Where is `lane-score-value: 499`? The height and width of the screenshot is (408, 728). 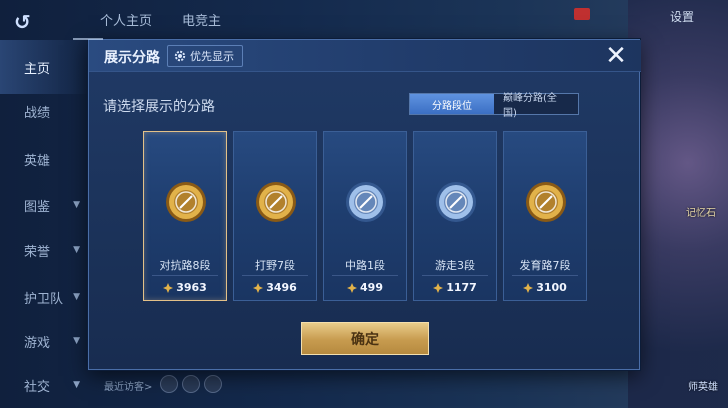 lane-score-value: 499 is located at coordinates (371, 287).